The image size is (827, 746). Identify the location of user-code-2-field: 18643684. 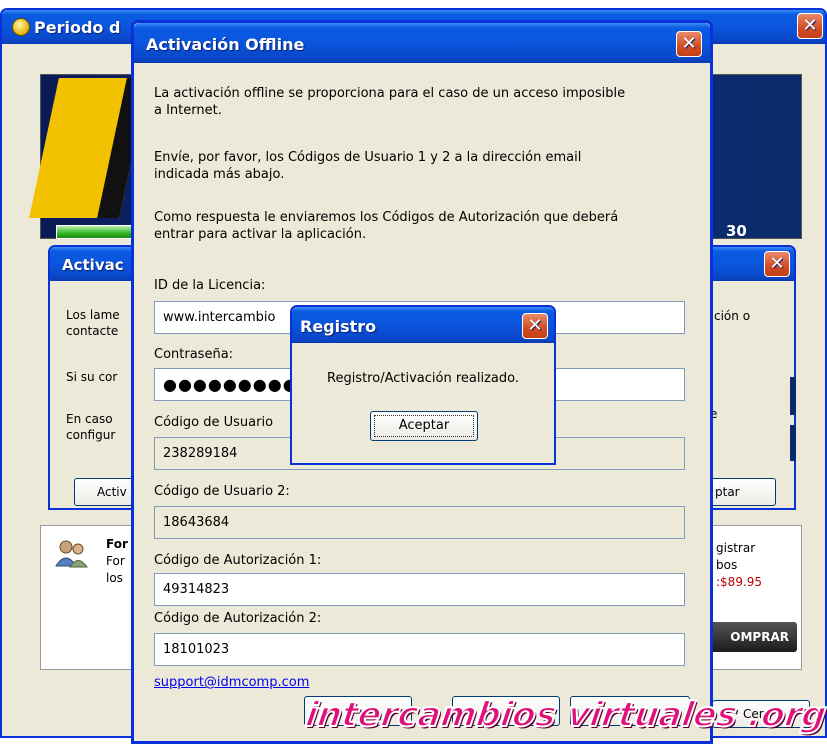
(419, 522).